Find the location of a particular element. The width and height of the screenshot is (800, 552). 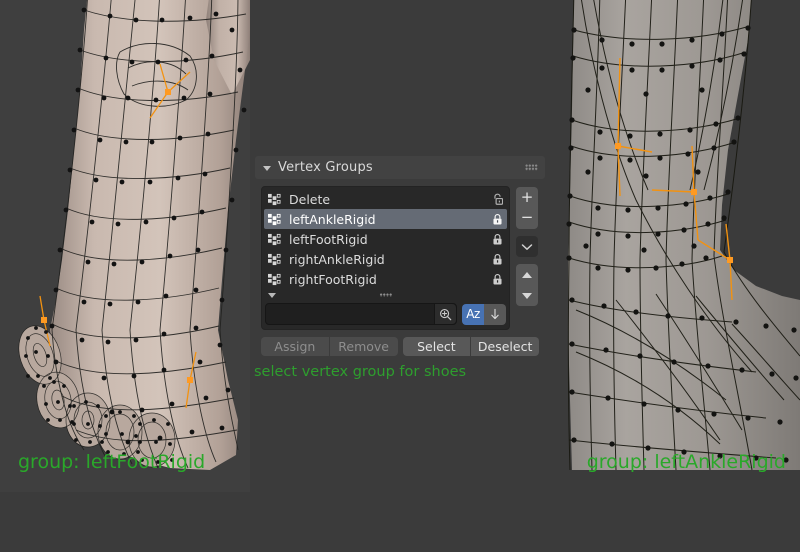

list-resize-footer is located at coordinates (385, 295).